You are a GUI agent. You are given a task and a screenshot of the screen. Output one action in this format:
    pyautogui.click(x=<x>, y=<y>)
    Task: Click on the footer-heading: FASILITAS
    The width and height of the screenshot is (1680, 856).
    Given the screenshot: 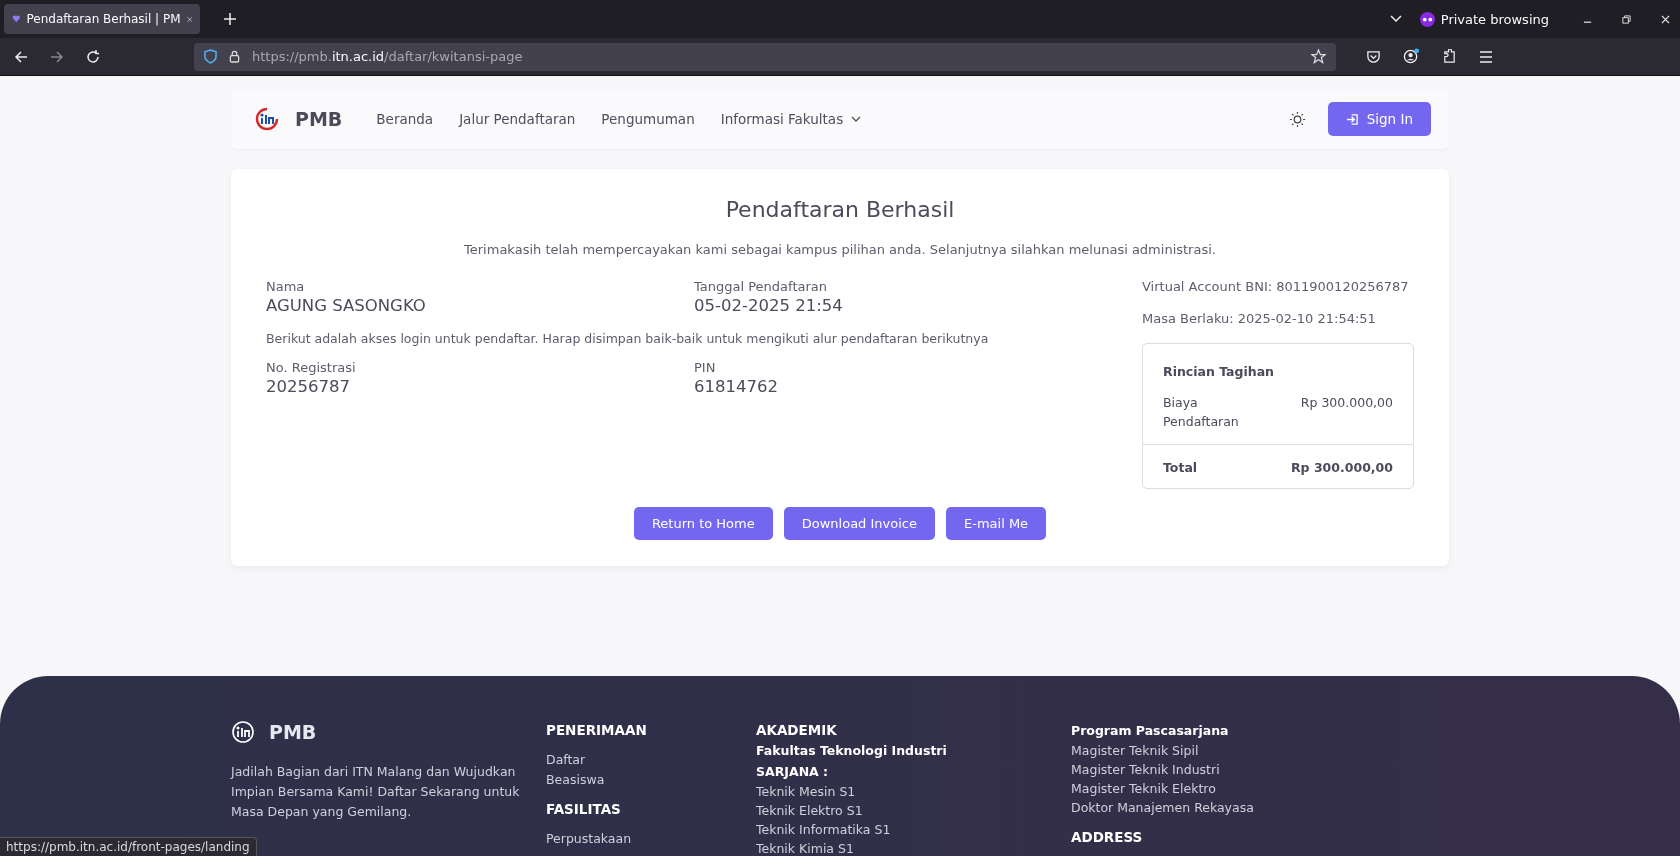 What is the action you would take?
    pyautogui.click(x=584, y=809)
    